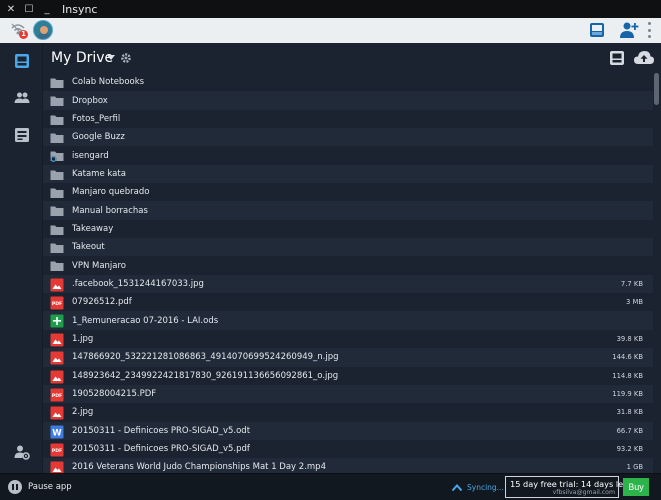  Describe the element at coordinates (102, 302) in the screenshot. I see `file-name: 07926512.pdf` at that location.